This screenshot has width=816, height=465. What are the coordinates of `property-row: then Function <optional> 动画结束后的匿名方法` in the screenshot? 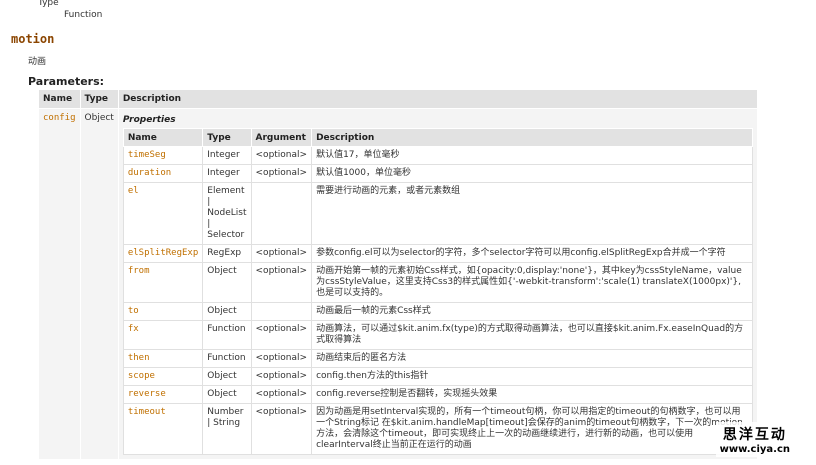 It's located at (437, 358).